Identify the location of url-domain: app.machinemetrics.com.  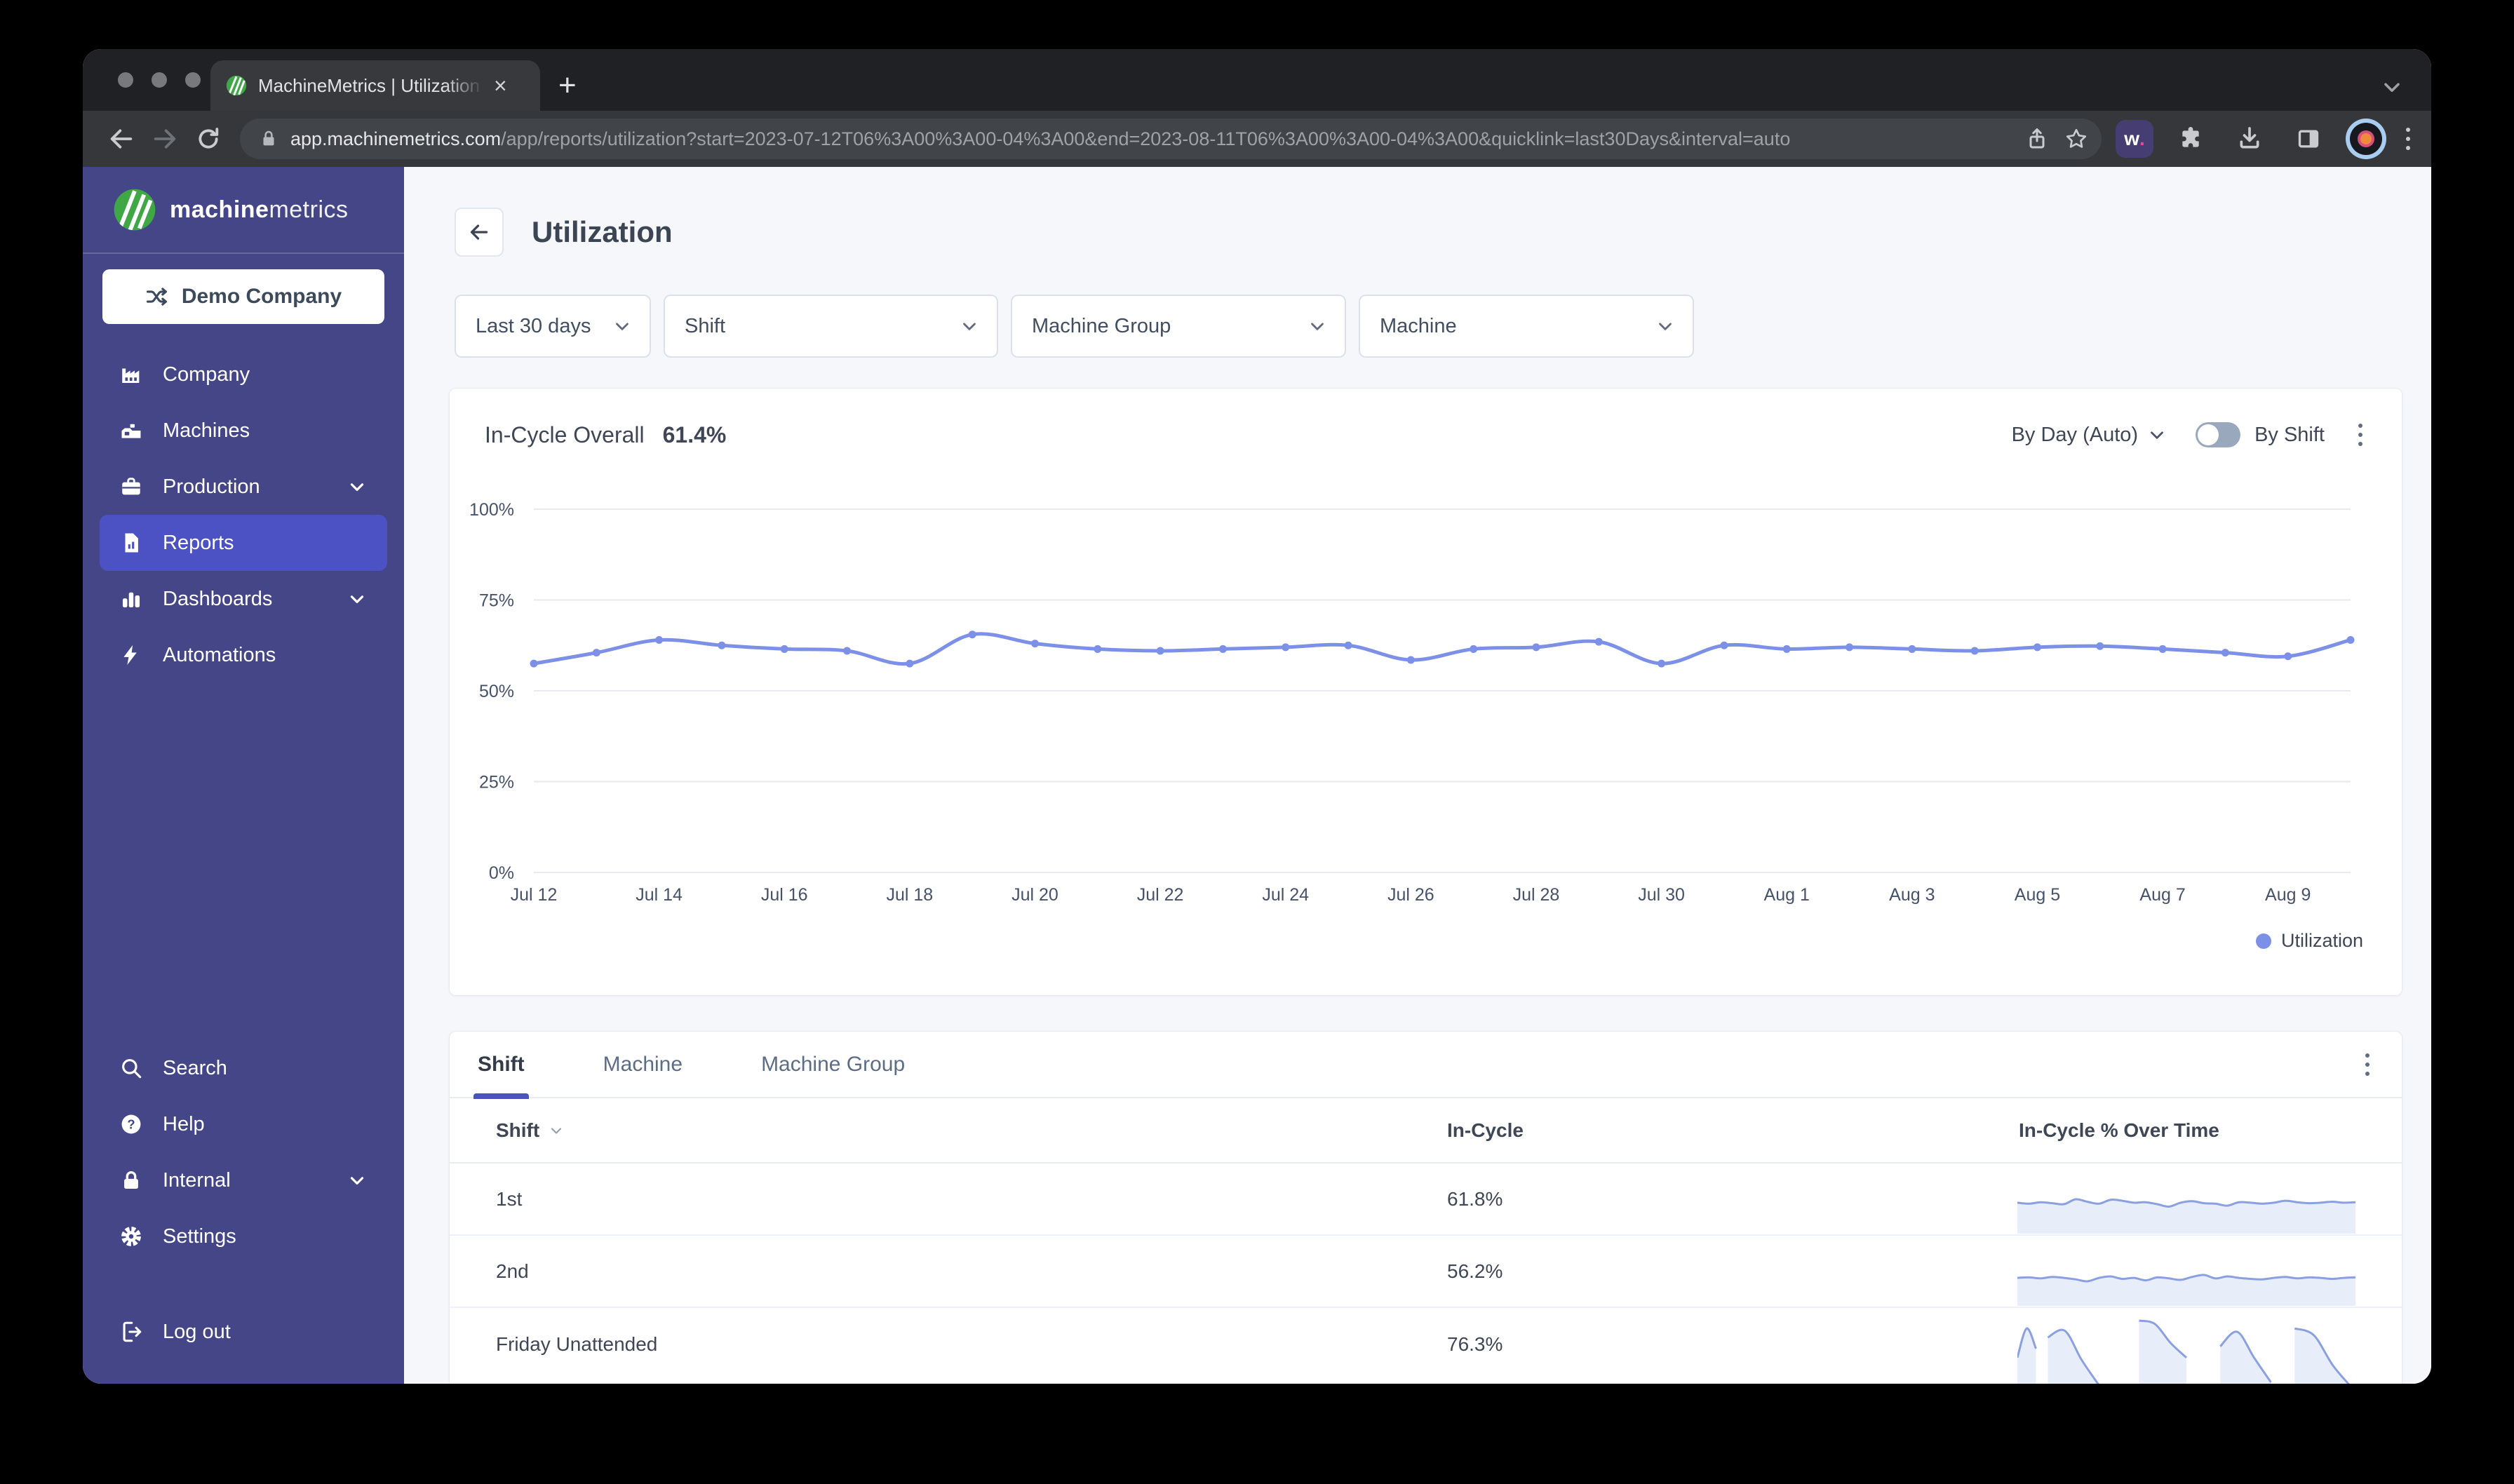
(396, 138).